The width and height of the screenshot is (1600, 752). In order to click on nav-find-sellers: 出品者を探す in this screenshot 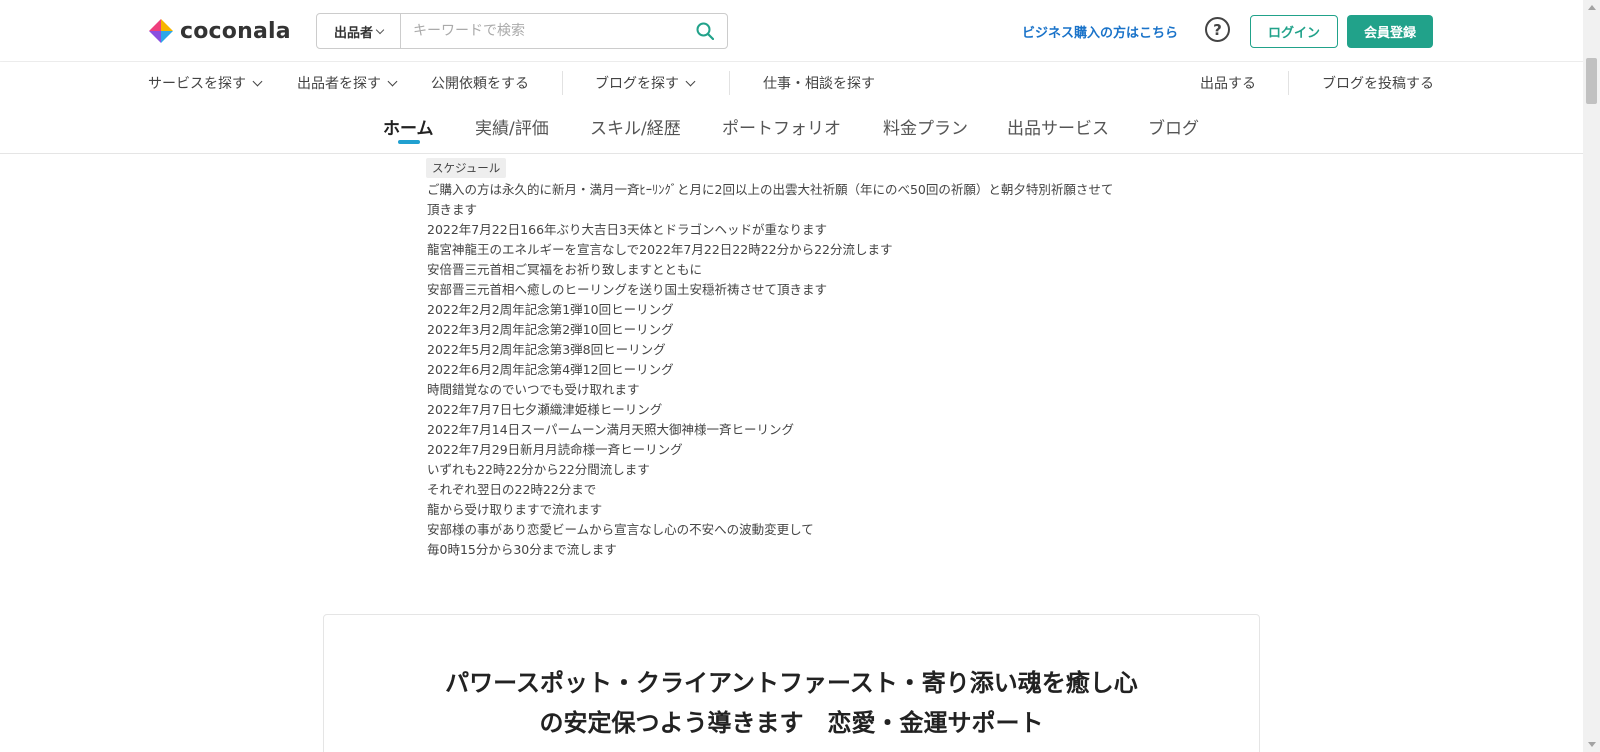, I will do `click(347, 83)`.